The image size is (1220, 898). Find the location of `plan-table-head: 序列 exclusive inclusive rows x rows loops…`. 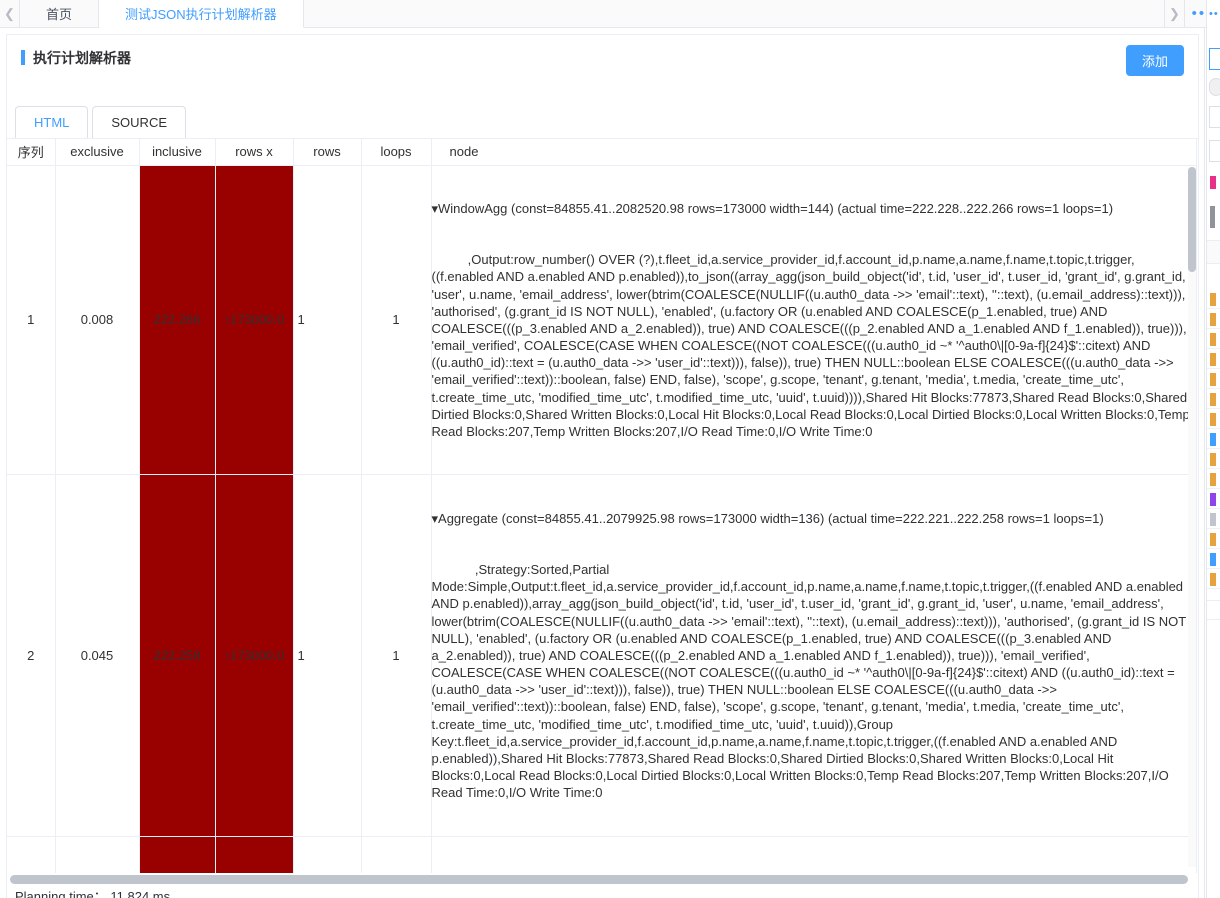

plan-table-head: 序列 exclusive inclusive rows x rows loops… is located at coordinates (602, 152).